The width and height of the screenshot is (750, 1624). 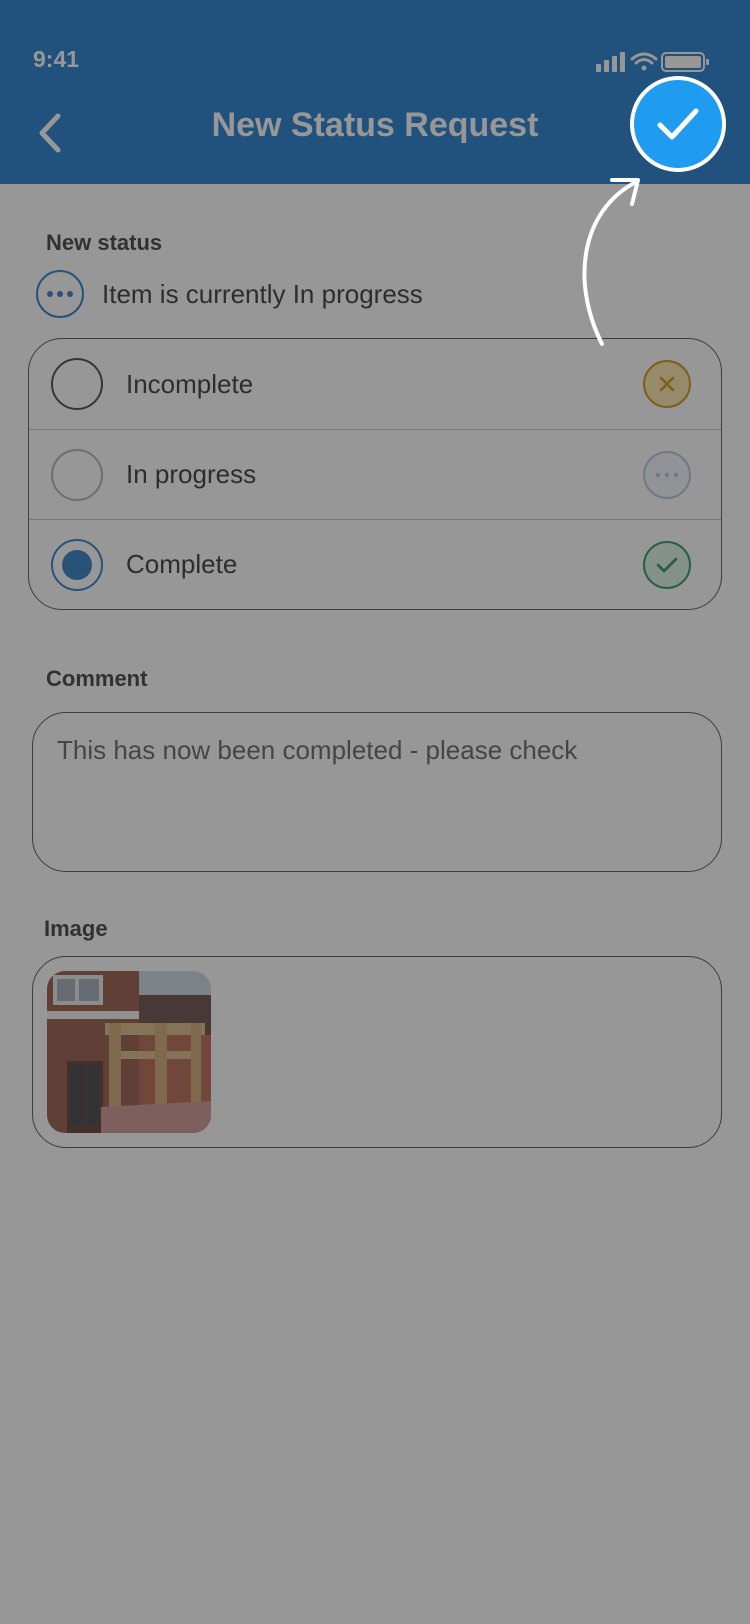 I want to click on confirm-button, so click(x=678, y=124).